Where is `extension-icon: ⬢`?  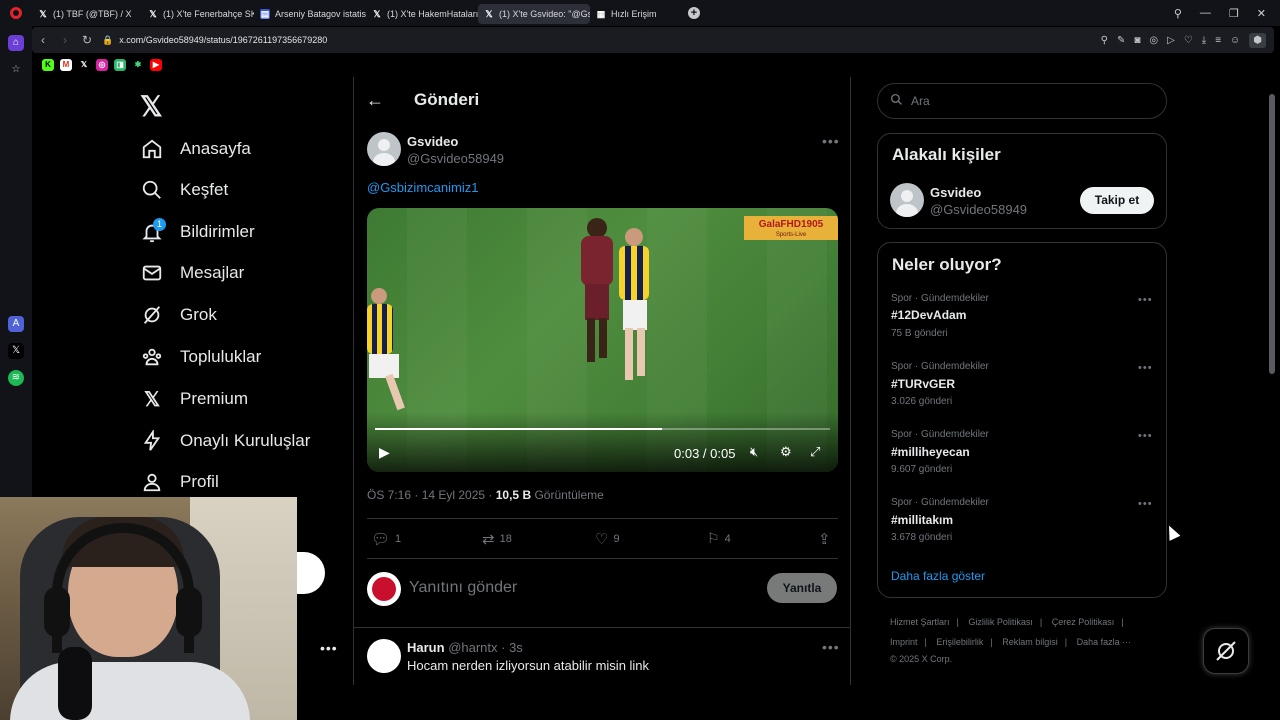 extension-icon: ⬢ is located at coordinates (1257, 40).